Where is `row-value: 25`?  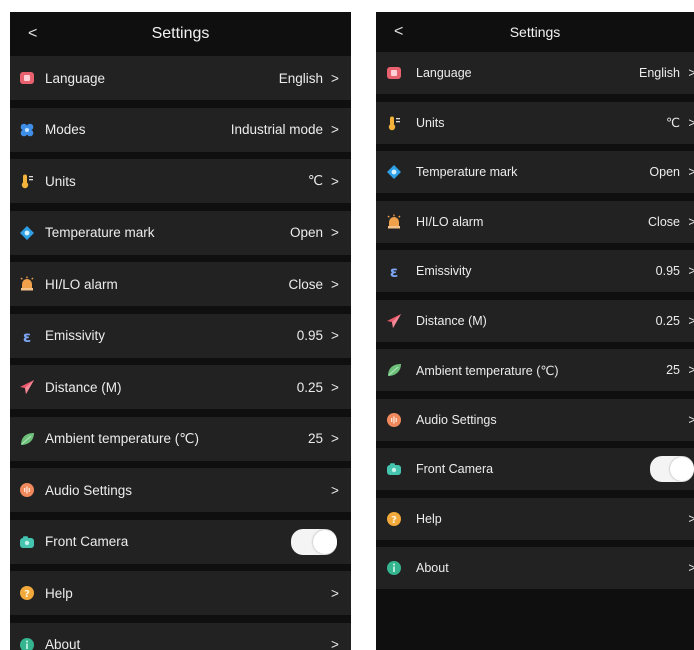 row-value: 25 is located at coordinates (315, 438).